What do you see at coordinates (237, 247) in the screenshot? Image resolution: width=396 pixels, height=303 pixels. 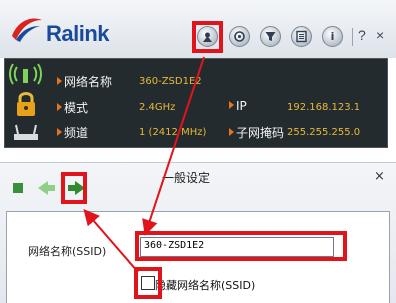 I see `ssid-input: 360-ZSD1E2` at bounding box center [237, 247].